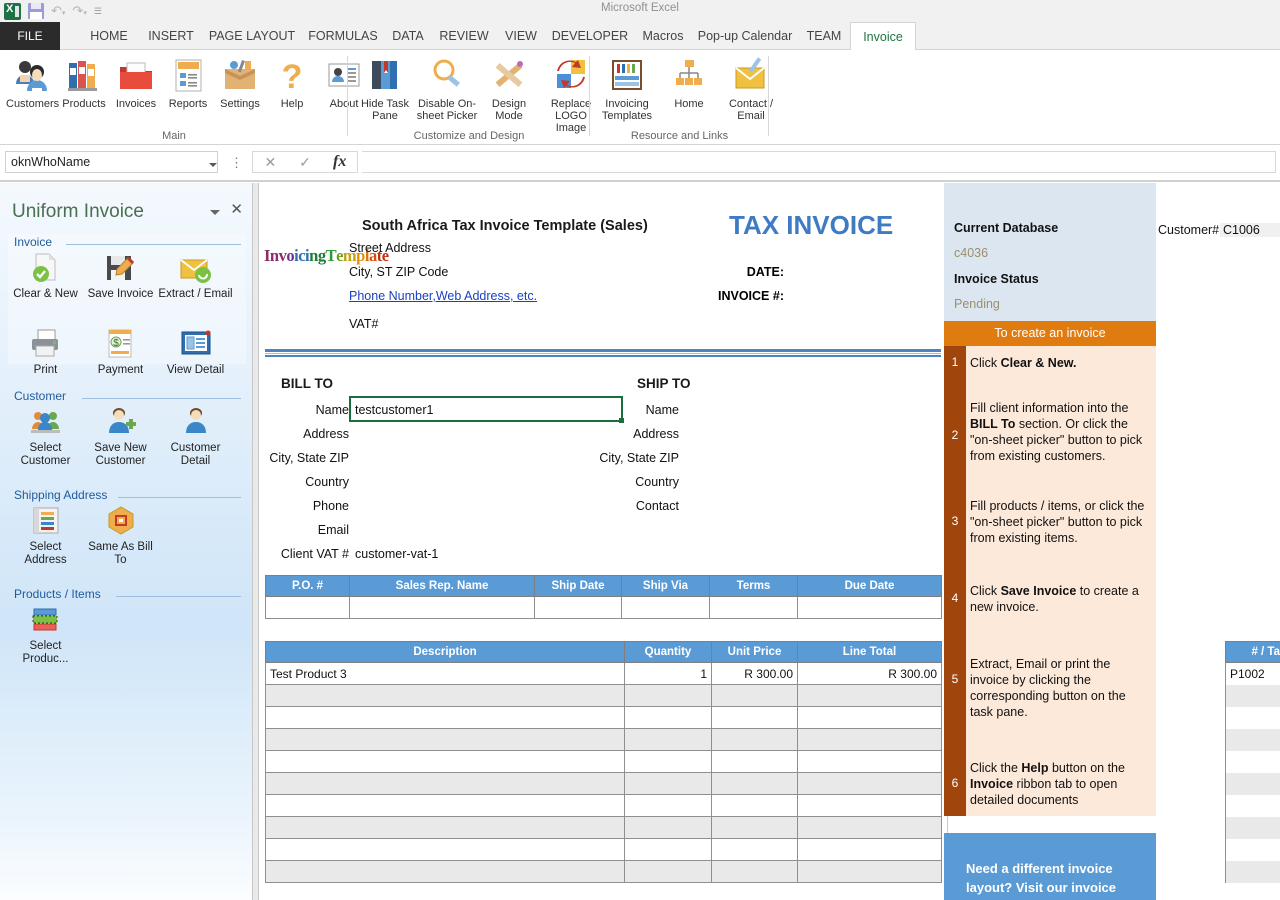 The image size is (1280, 900). I want to click on task-pane-button-save-new-customer: Save New Customer, so click(120, 434).